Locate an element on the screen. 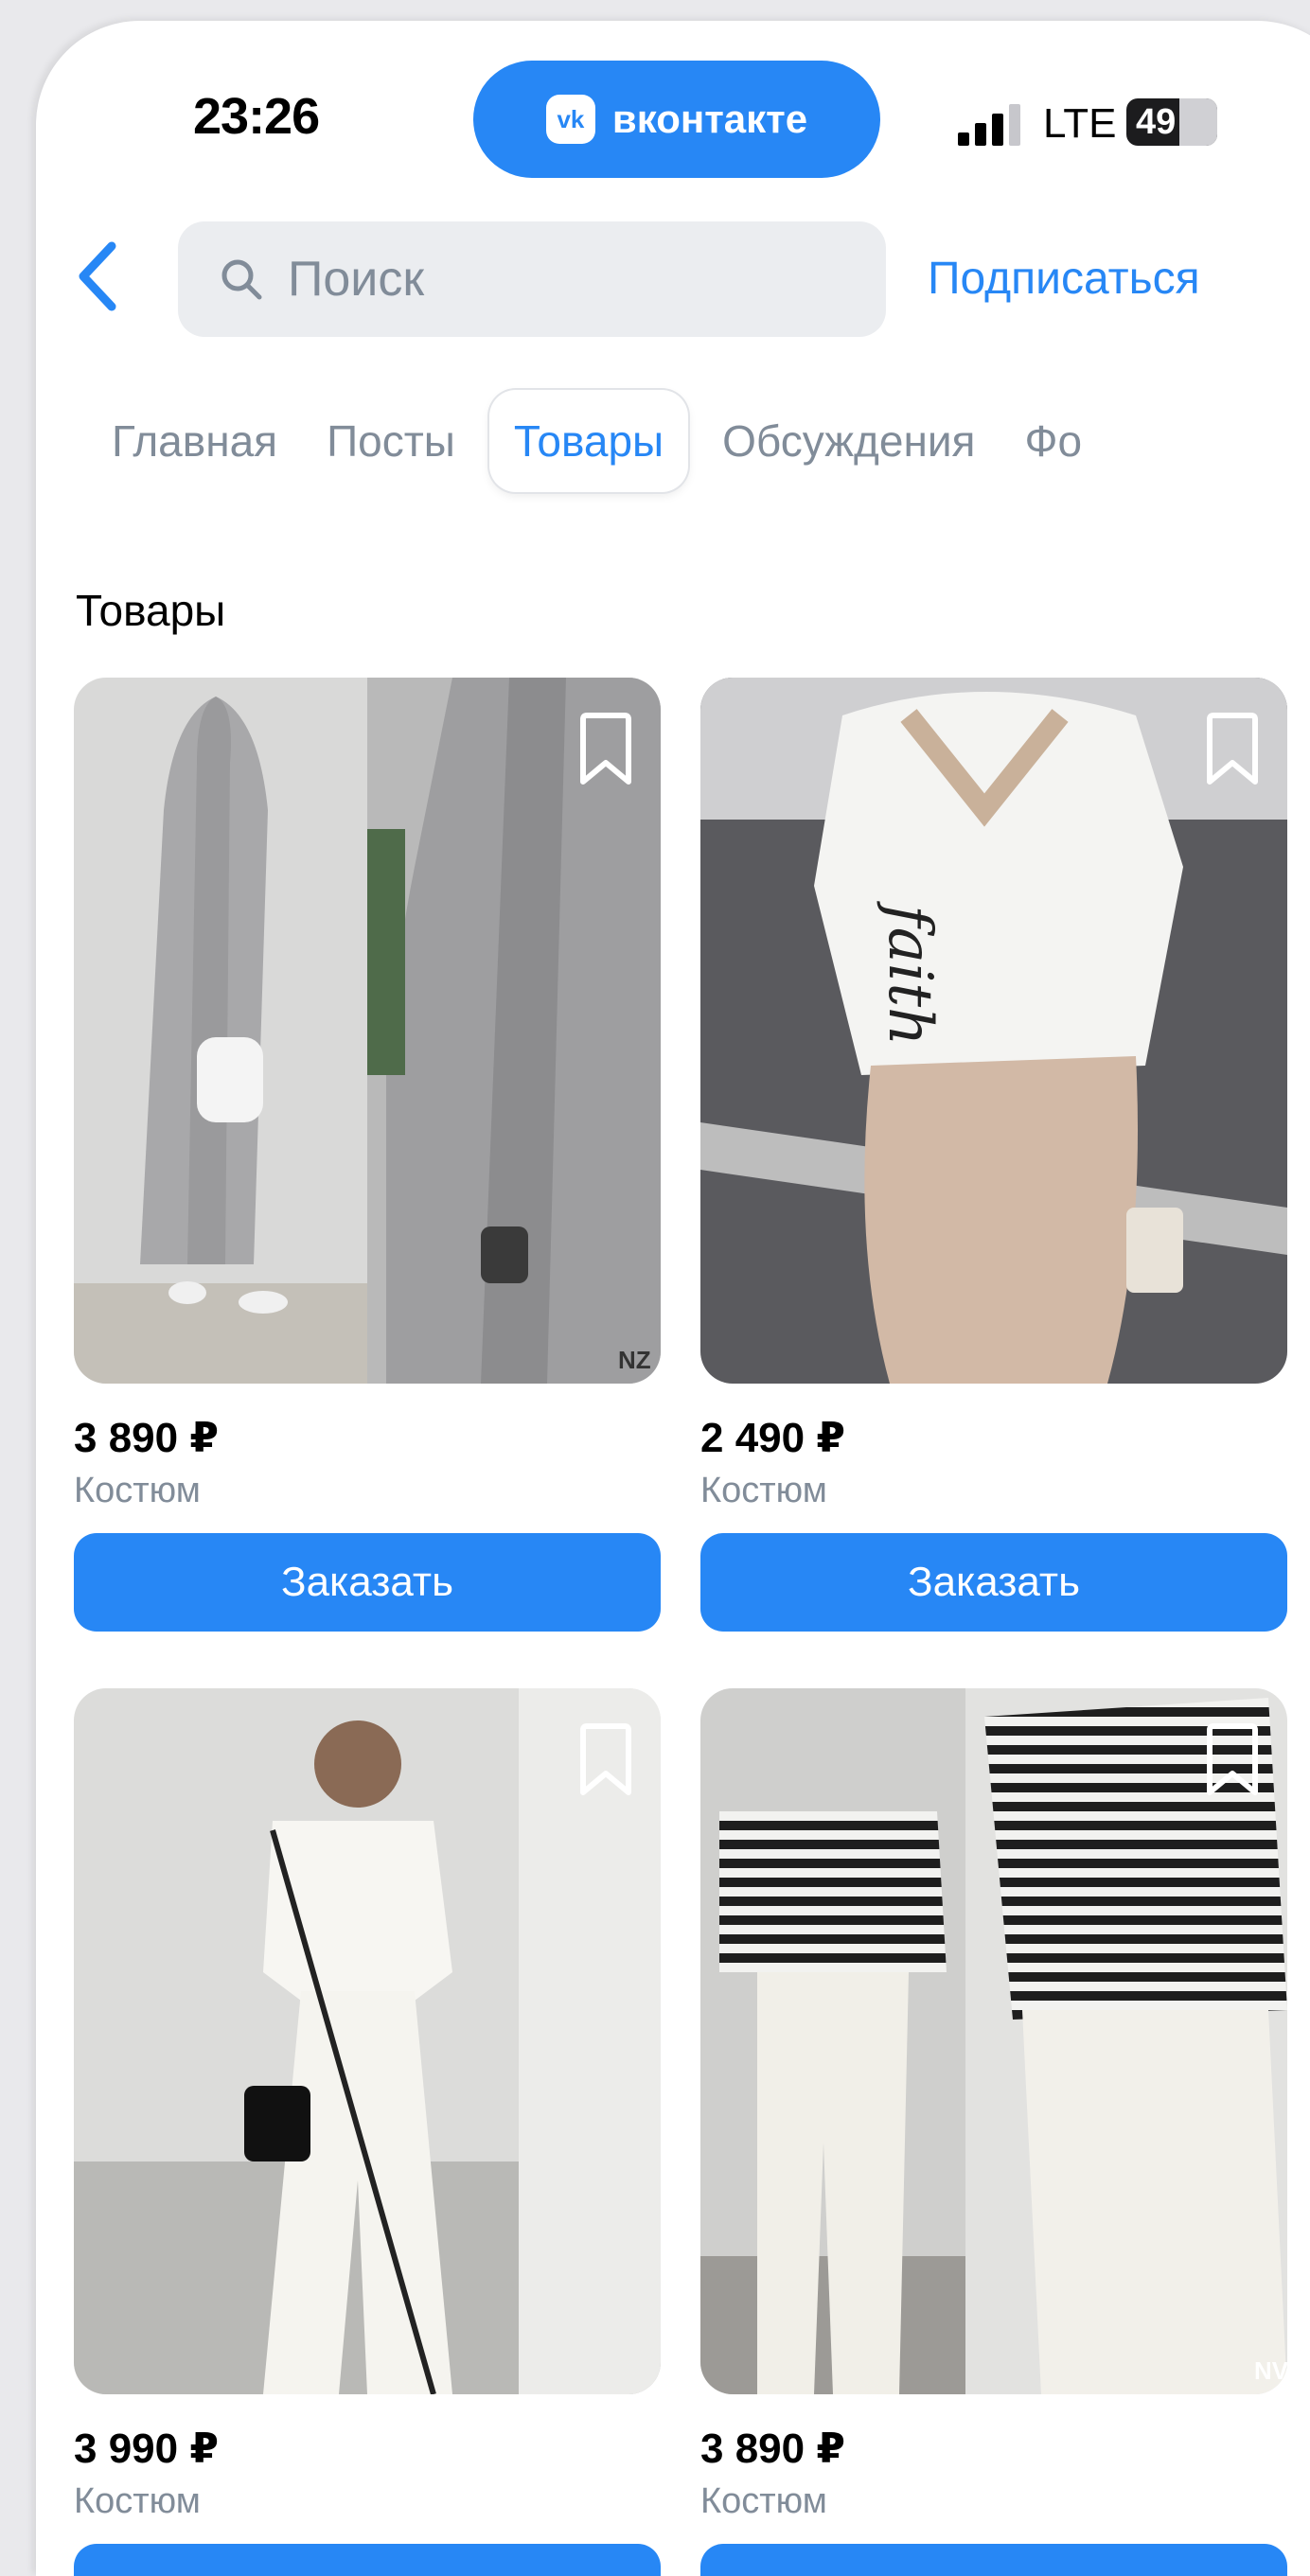 The image size is (1310, 2576). vk-logo-icon: vk is located at coordinates (570, 119).